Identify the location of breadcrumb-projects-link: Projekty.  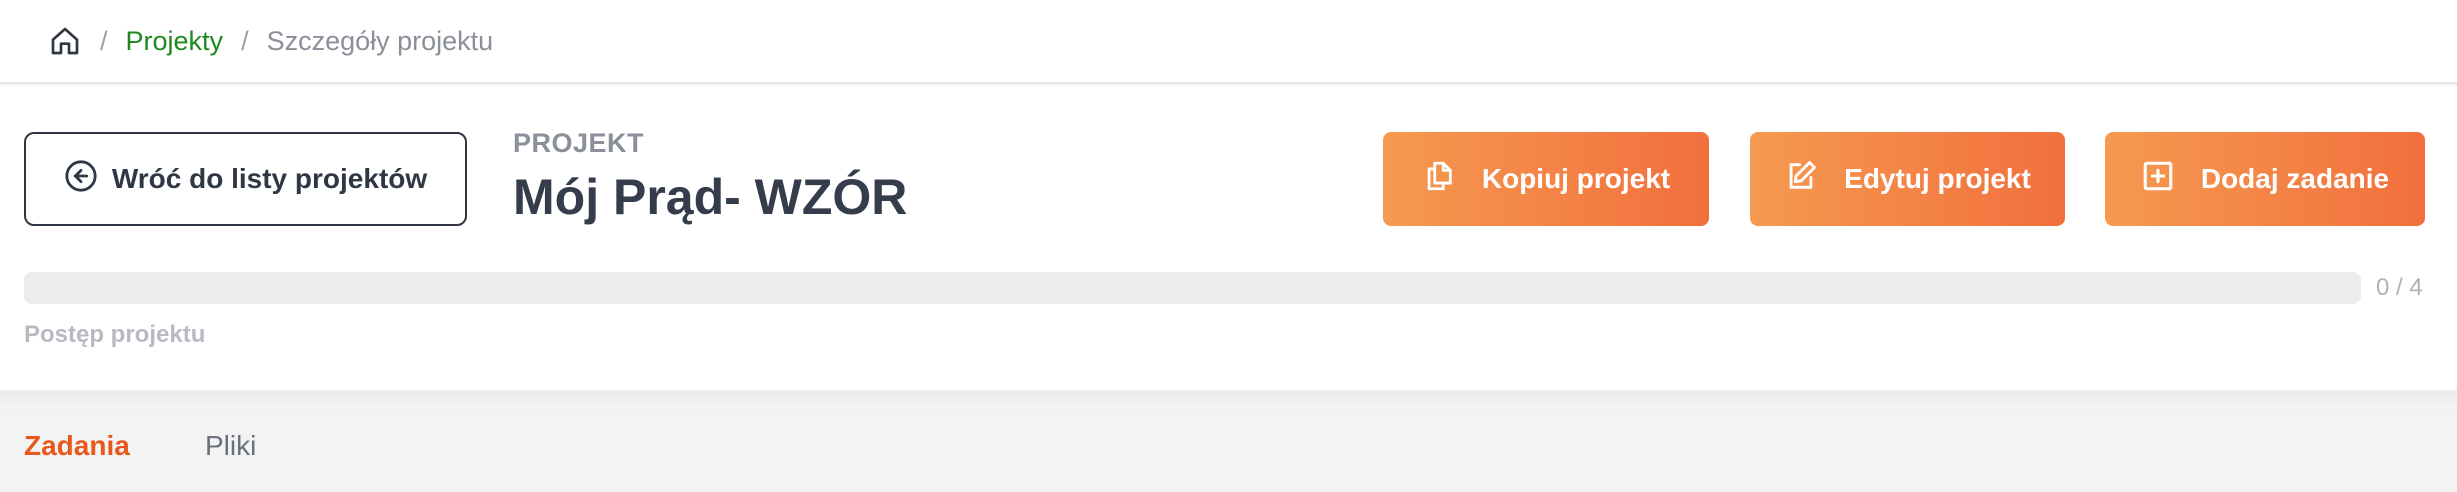
(175, 41).